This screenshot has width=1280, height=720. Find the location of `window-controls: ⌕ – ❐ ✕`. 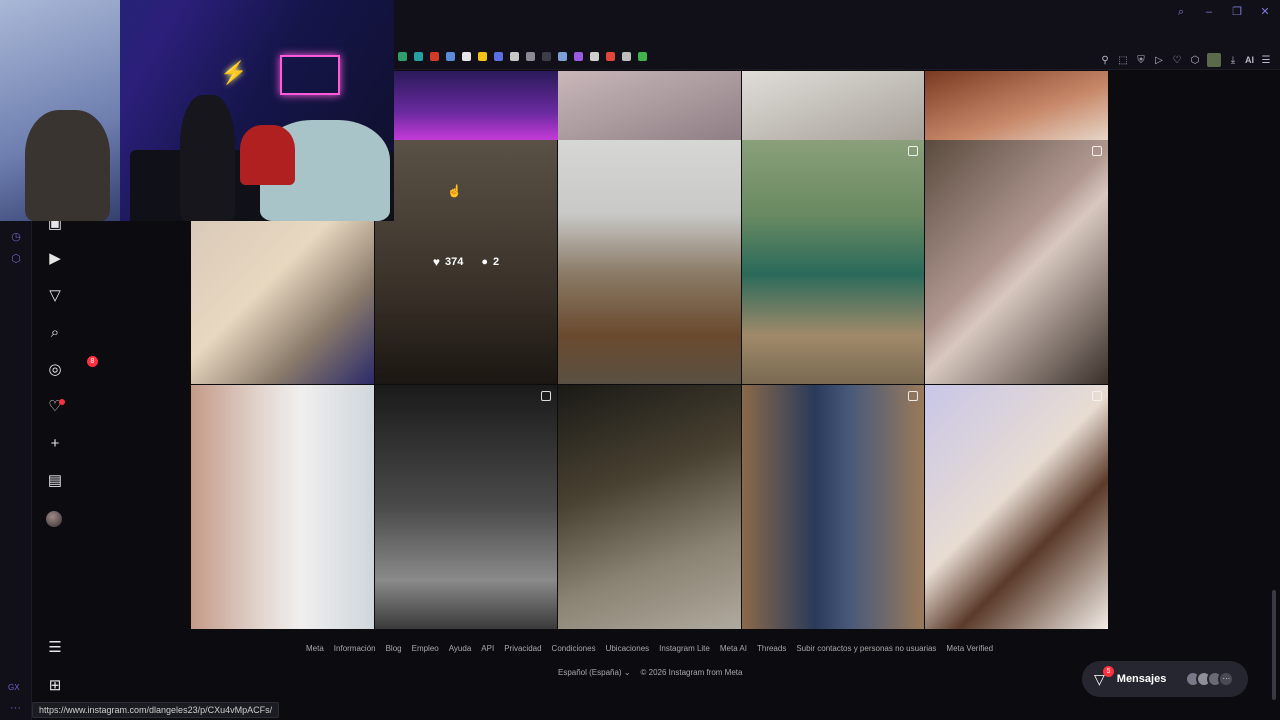

window-controls: ⌕ – ❐ ✕ is located at coordinates (1223, 12).